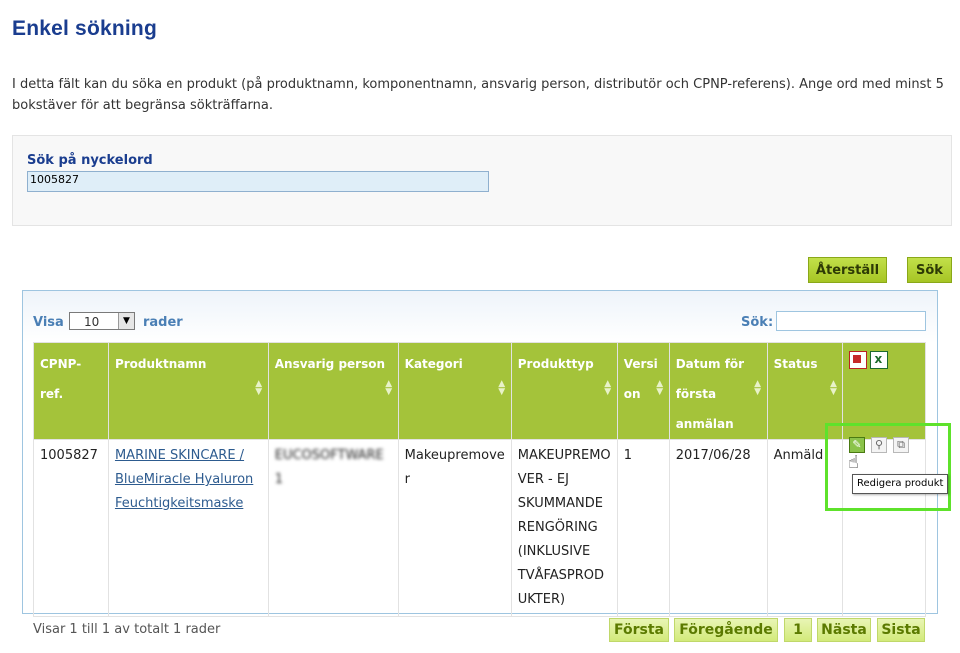 The image size is (960, 653). I want to click on chevron-down-icon: ▼, so click(126, 321).